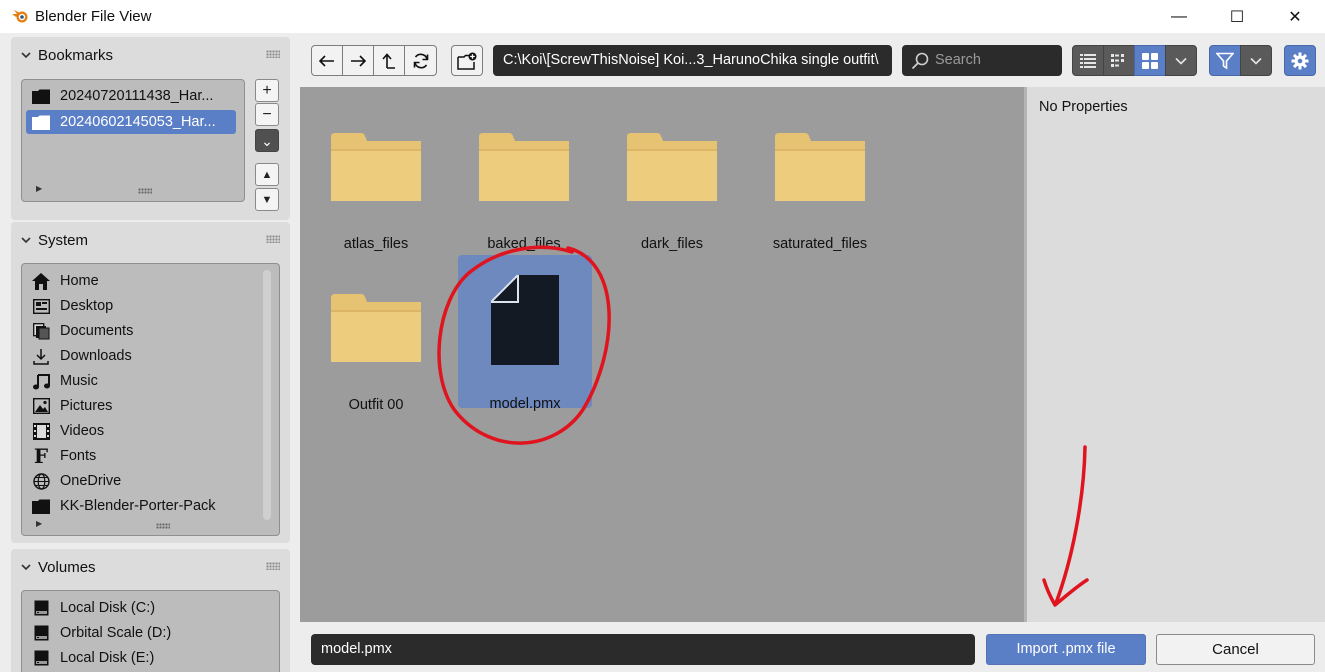  I want to click on system-item-label: OneDrive, so click(91, 481).